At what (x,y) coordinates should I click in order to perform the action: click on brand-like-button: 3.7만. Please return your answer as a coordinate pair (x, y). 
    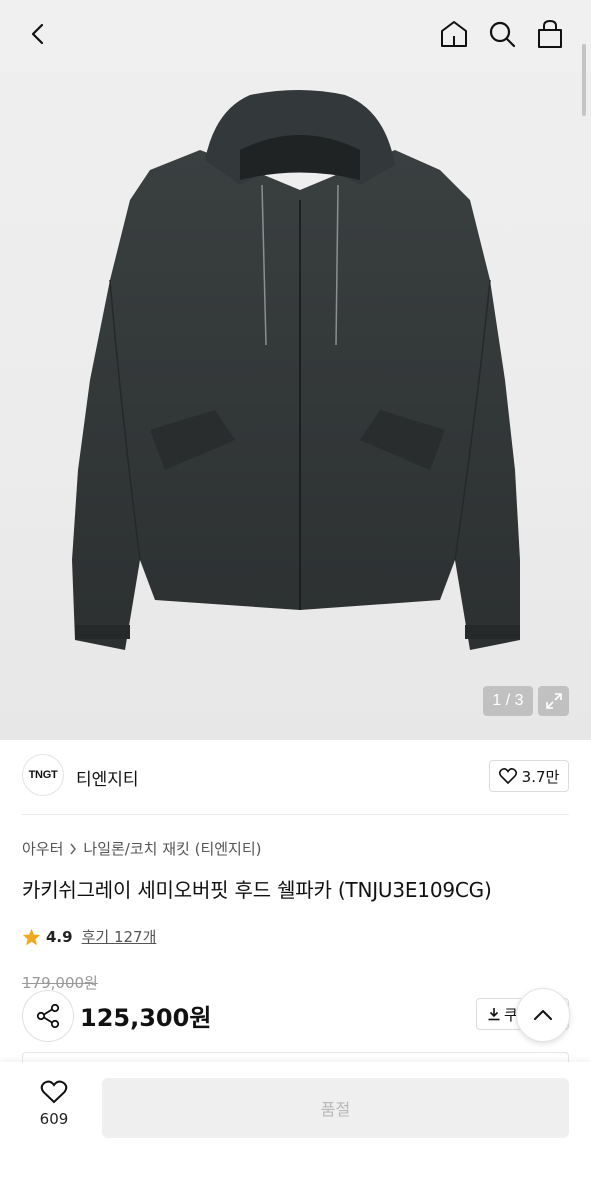
    Looking at the image, I should click on (529, 776).